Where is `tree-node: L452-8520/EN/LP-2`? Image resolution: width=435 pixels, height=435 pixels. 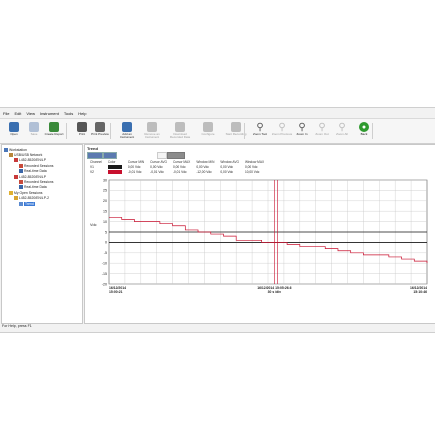 tree-node: L452-8520/EN/LP-2 is located at coordinates (31, 198).